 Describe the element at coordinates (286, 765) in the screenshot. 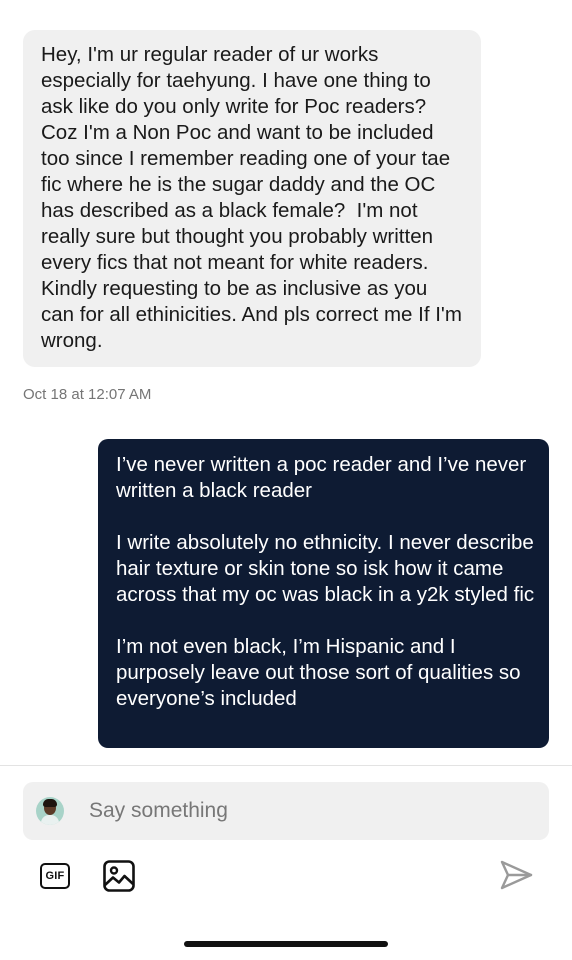

I see `composer-divider` at that location.